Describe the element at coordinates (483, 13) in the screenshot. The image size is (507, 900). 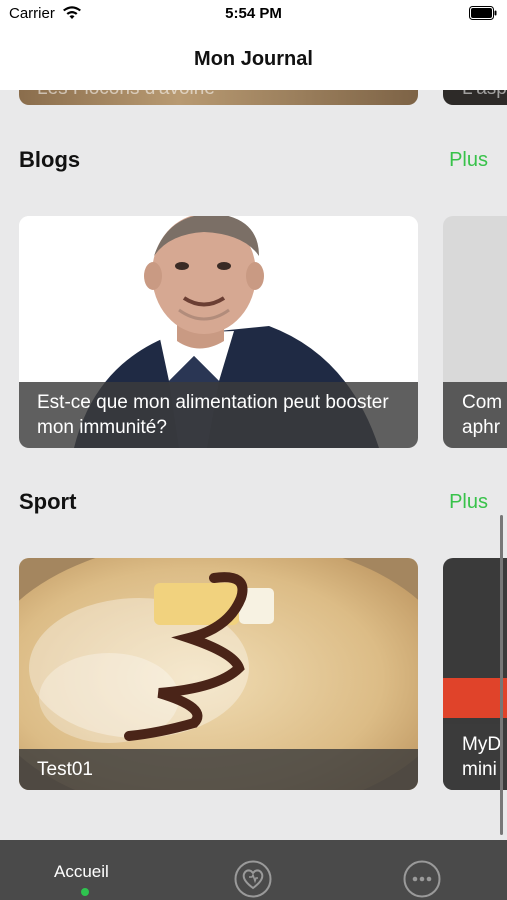
I see `battery-icon` at that location.